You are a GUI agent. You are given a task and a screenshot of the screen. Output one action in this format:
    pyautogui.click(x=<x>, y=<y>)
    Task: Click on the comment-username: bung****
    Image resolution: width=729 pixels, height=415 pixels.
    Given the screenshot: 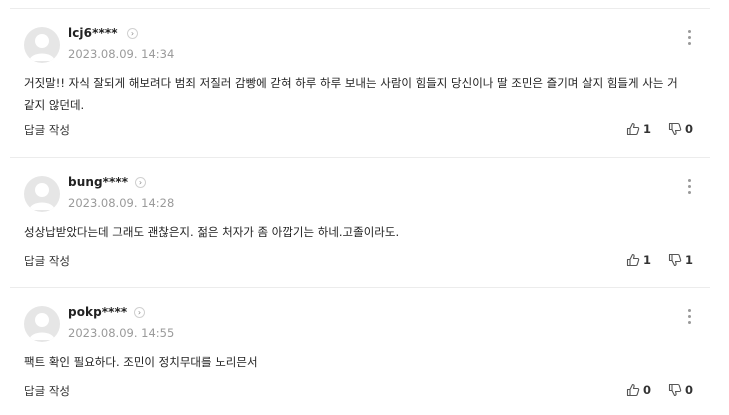 What is the action you would take?
    pyautogui.click(x=98, y=182)
    